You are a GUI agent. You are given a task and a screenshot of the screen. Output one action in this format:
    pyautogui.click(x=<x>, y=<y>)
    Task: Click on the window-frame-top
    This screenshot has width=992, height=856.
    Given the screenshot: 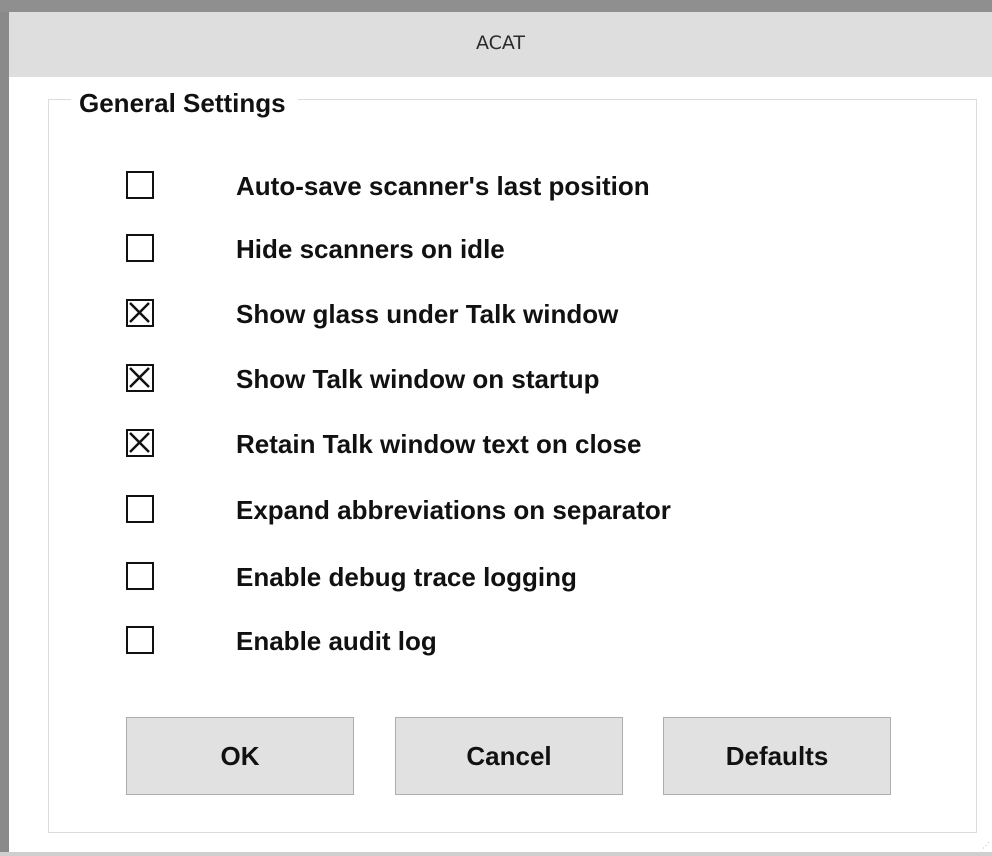 What is the action you would take?
    pyautogui.click(x=496, y=6)
    